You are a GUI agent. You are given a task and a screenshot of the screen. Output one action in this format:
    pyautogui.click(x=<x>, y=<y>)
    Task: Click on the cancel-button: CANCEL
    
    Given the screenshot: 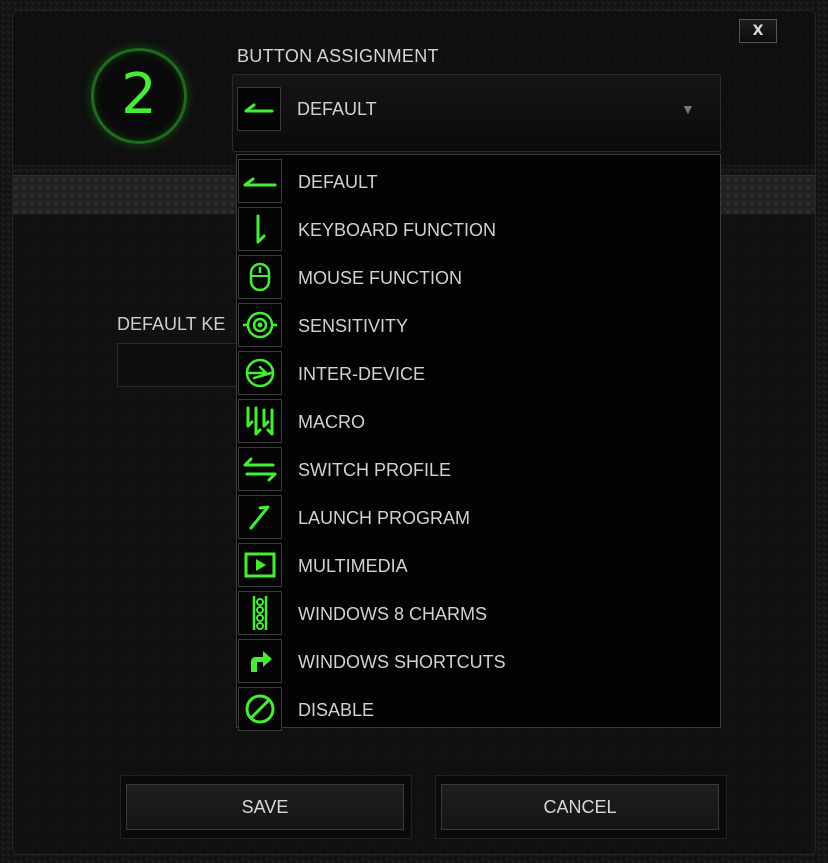 What is the action you would take?
    pyautogui.click(x=580, y=807)
    